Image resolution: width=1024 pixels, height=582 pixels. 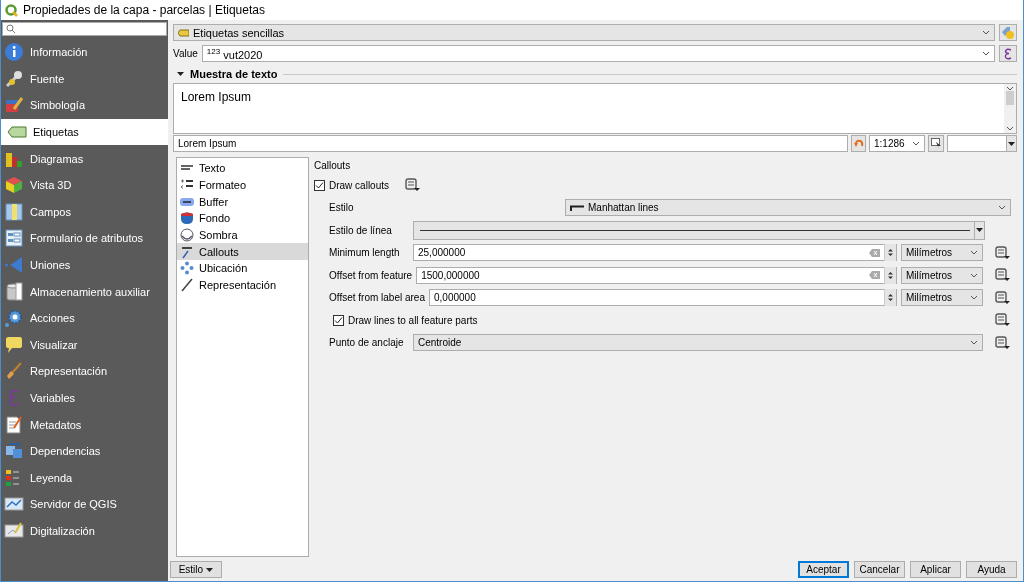 What do you see at coordinates (1010, 88) in the screenshot?
I see `scroll-up-icon` at bounding box center [1010, 88].